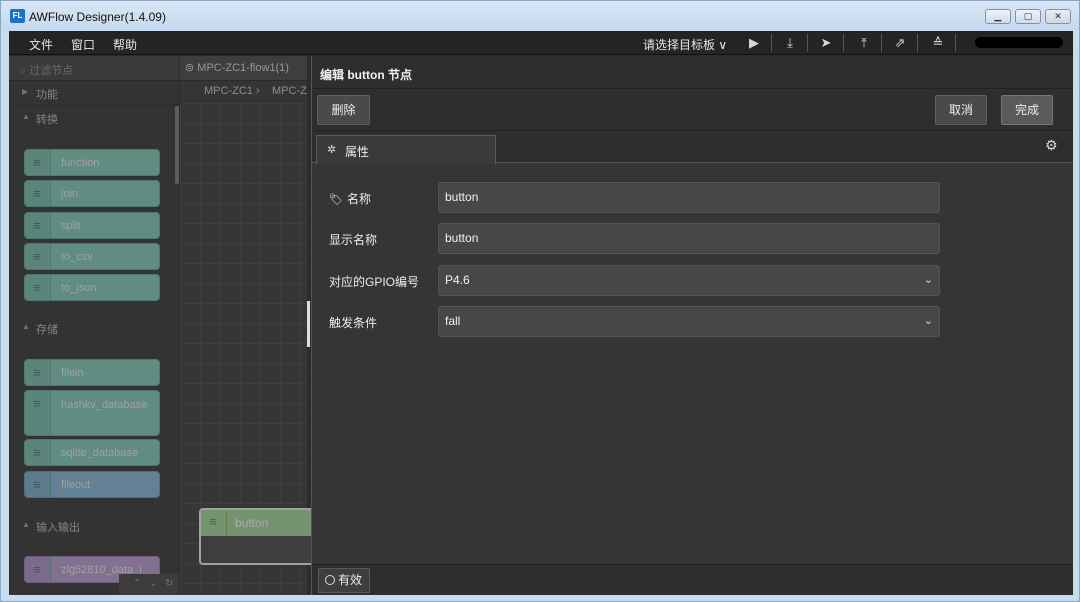 This screenshot has height=602, width=1080. What do you see at coordinates (689, 321) in the screenshot?
I see `trigger-select: fall ⌄` at bounding box center [689, 321].